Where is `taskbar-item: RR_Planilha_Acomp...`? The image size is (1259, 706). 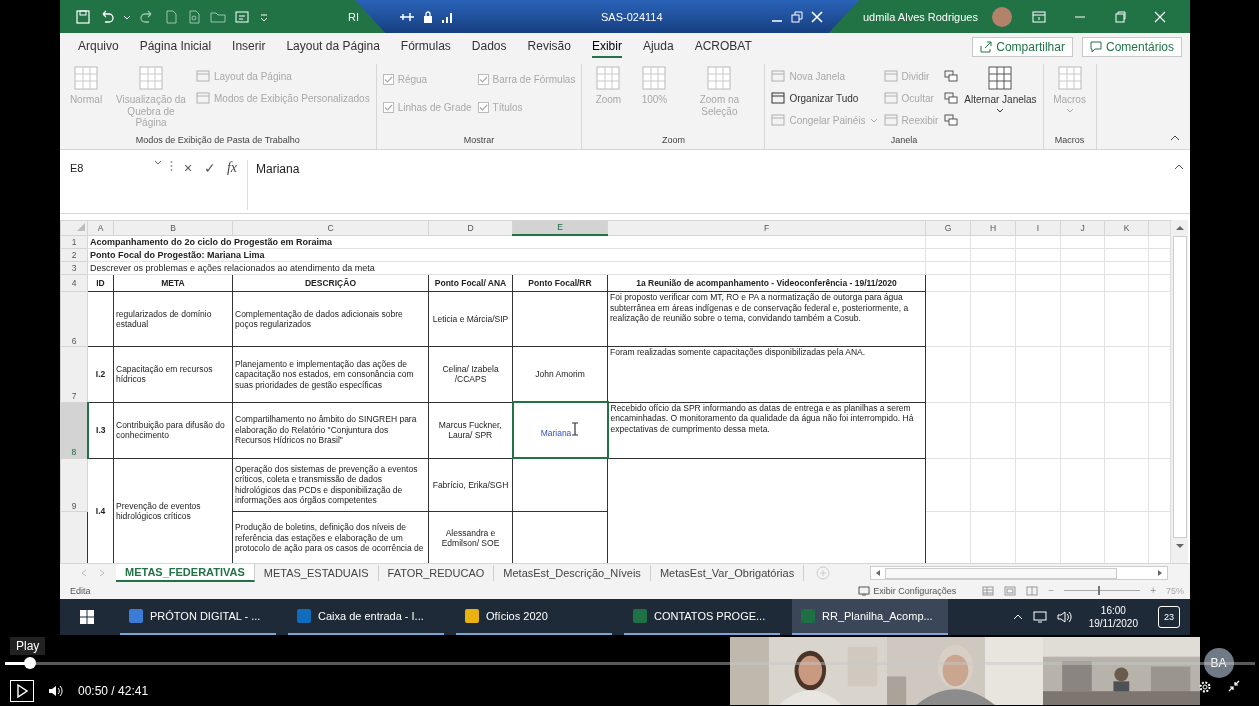 taskbar-item: RR_Planilha_Acomp... is located at coordinates (870, 617).